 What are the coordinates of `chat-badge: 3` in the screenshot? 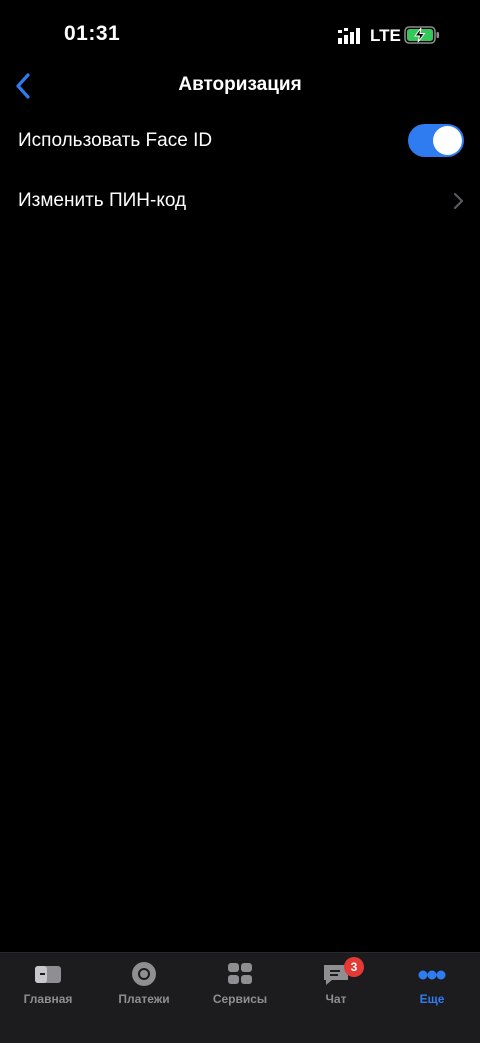 It's located at (354, 967).